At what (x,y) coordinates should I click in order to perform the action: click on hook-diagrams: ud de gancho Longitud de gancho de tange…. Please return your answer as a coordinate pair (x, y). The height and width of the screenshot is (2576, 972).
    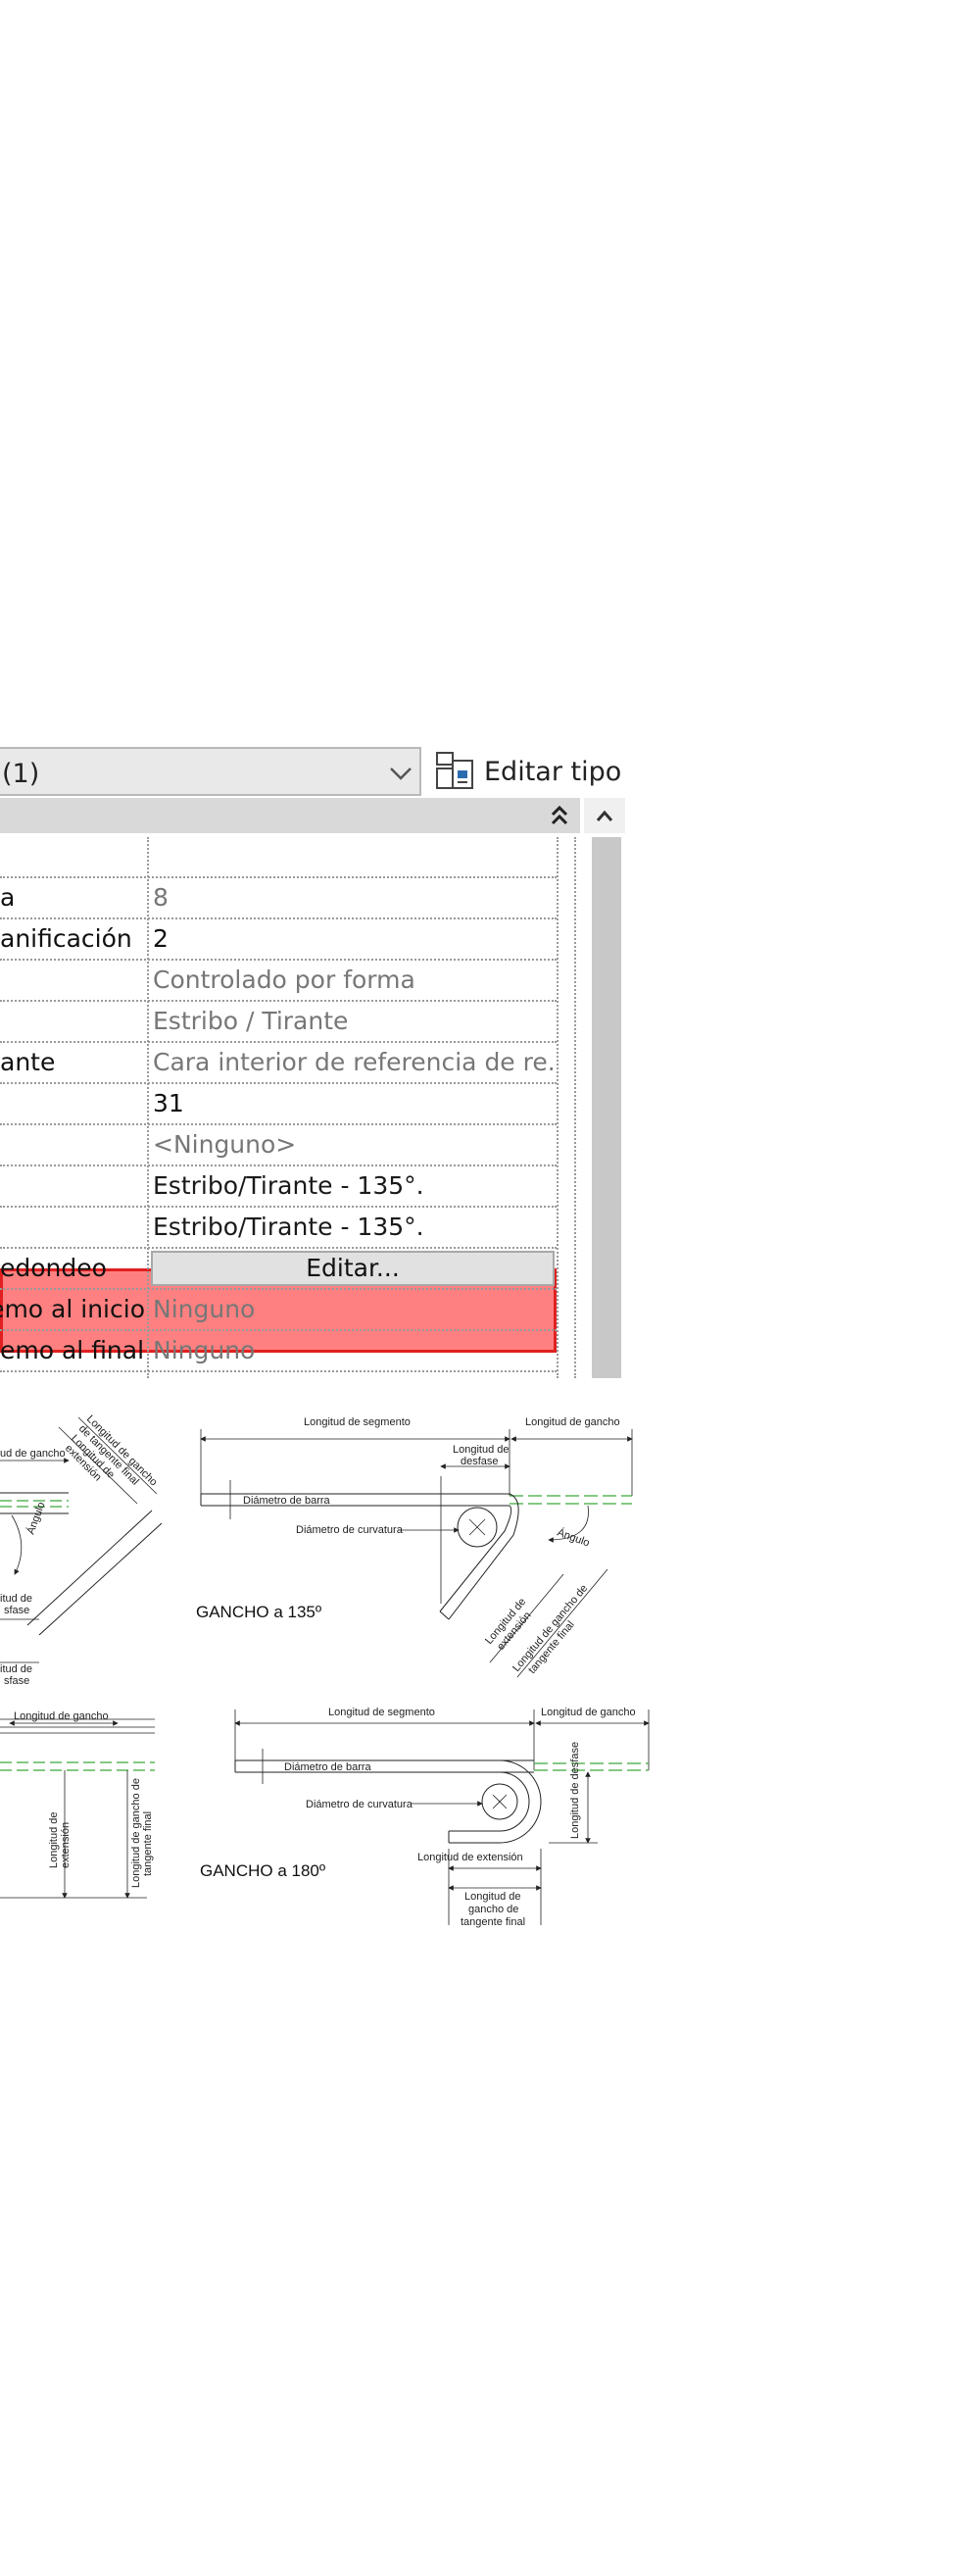
    Looking at the image, I should click on (333, 1657).